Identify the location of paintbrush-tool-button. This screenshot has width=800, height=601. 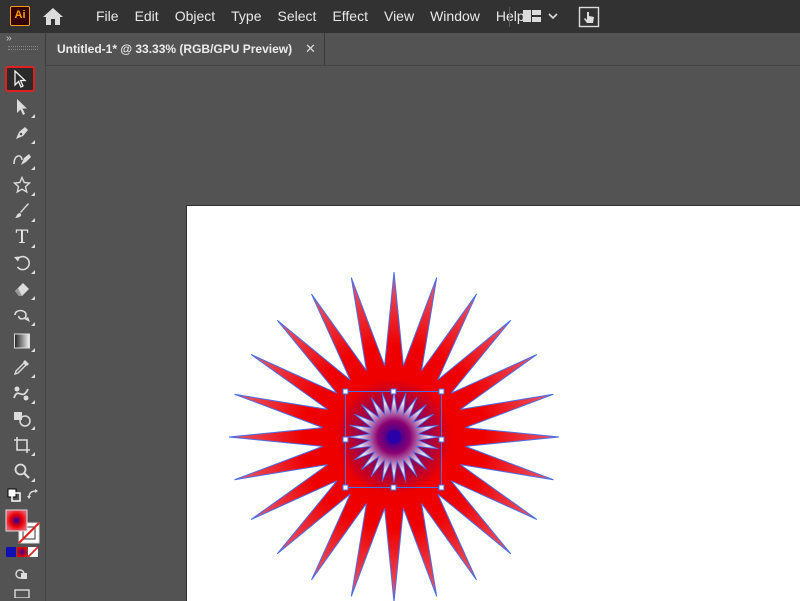
(22, 211).